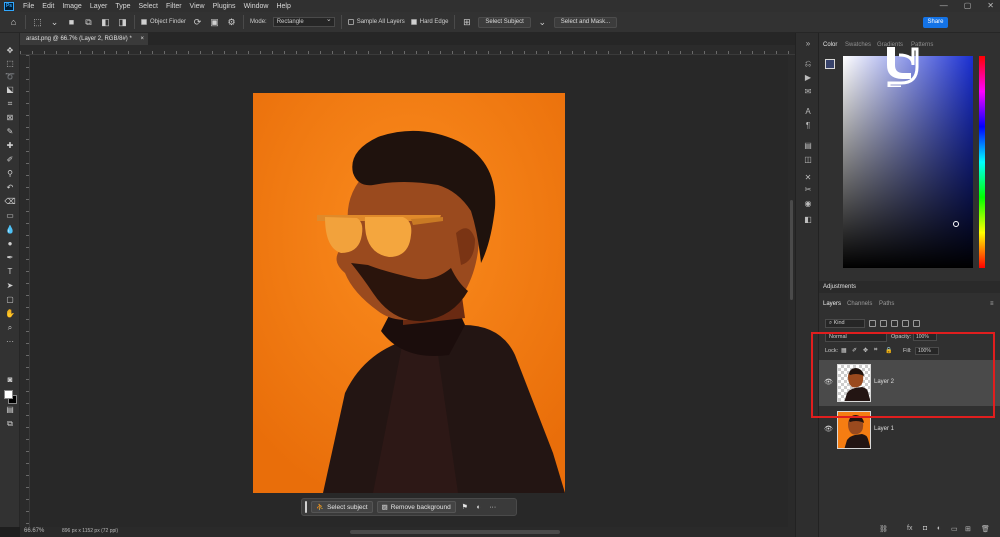 The width and height of the screenshot is (1000, 537). I want to click on menu-image: Image, so click(71, 6).